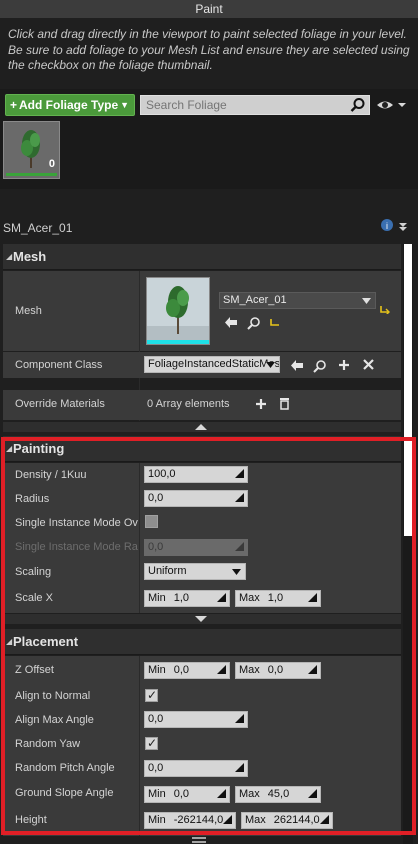 The image size is (418, 844). Describe the element at coordinates (31, 150) in the screenshot. I see `foliage-thumbnail: 0` at that location.